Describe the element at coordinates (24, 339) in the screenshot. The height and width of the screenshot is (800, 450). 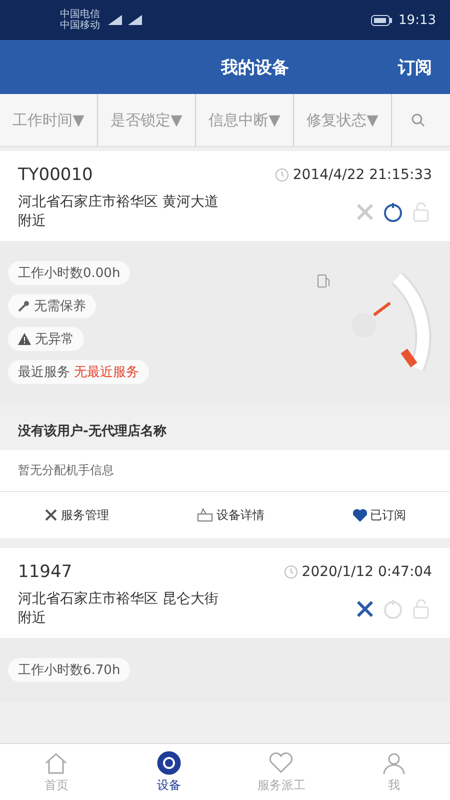
I see `warning-icon` at that location.